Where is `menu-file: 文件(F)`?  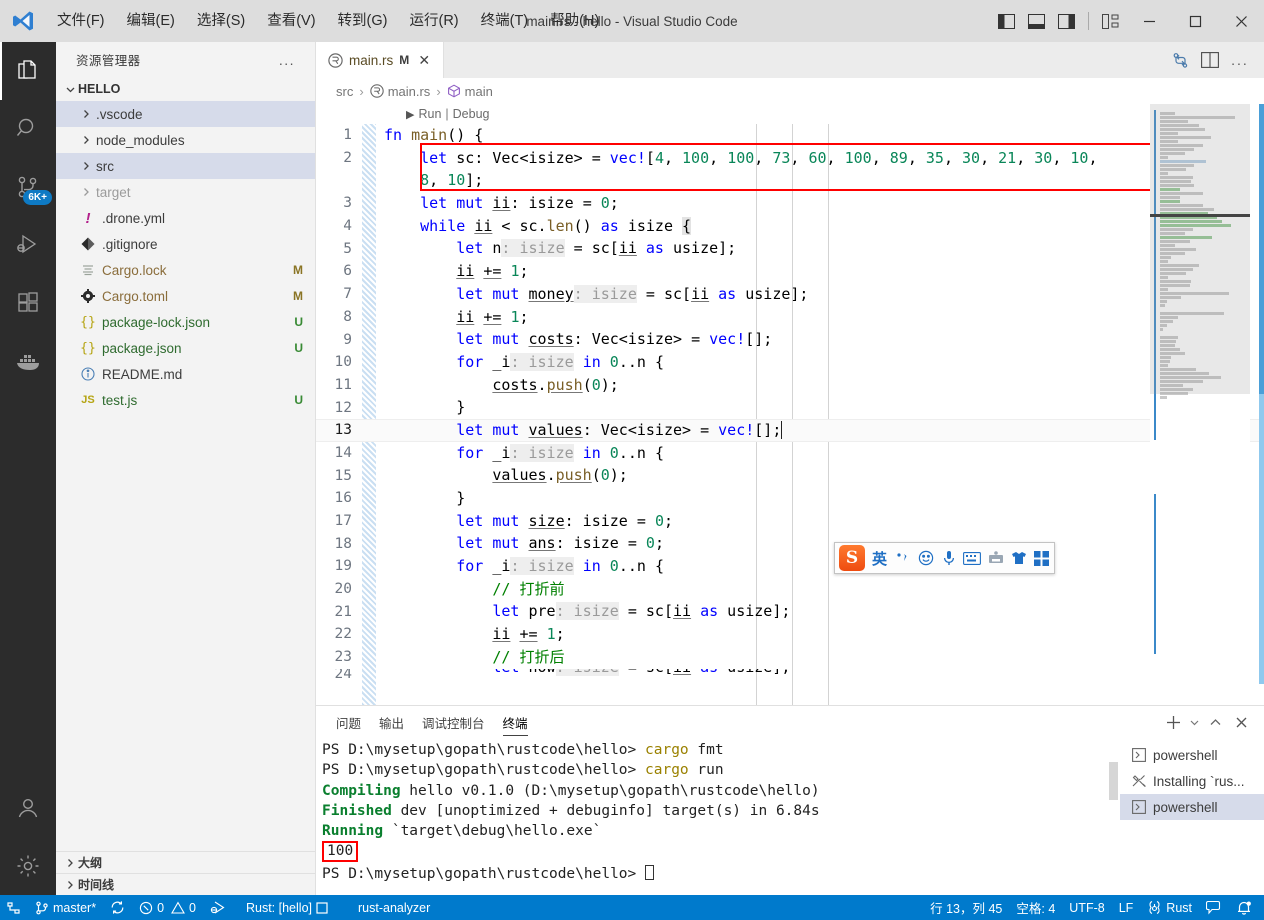 menu-file: 文件(F) is located at coordinates (81, 21).